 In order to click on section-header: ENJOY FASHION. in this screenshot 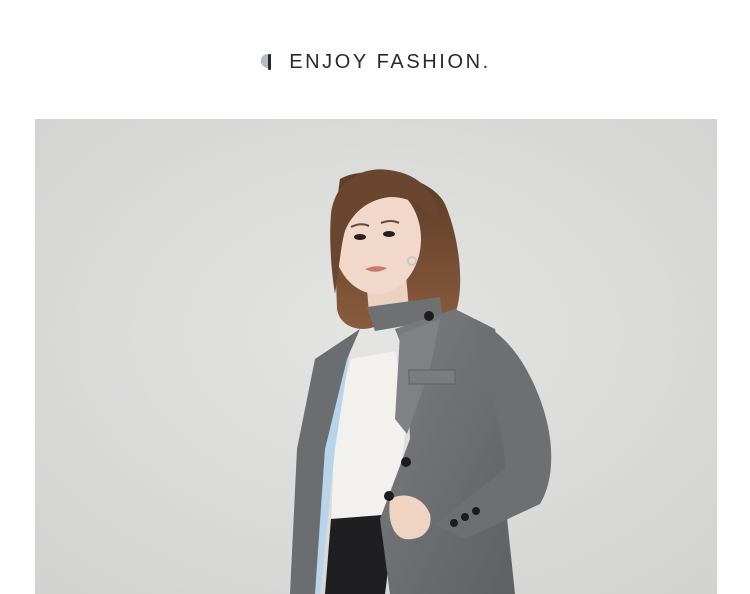, I will do `click(375, 62)`.